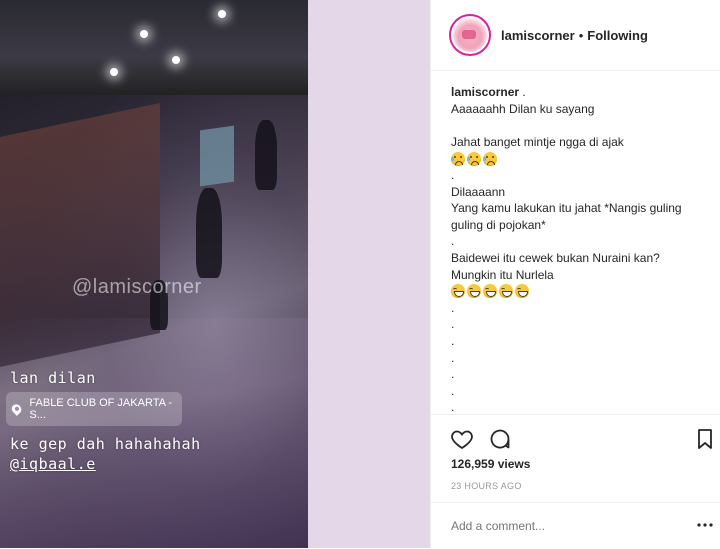 The image size is (720, 549). What do you see at coordinates (555, 257) in the screenshot?
I see `caption-line: Baidewei itu cewek bukan Nuraini kan?` at bounding box center [555, 257].